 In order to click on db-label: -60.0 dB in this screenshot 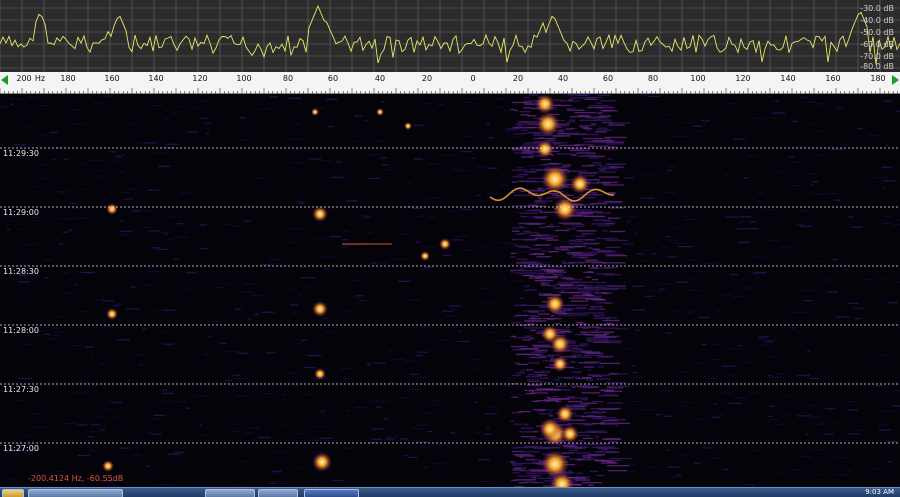, I will do `click(877, 44)`.